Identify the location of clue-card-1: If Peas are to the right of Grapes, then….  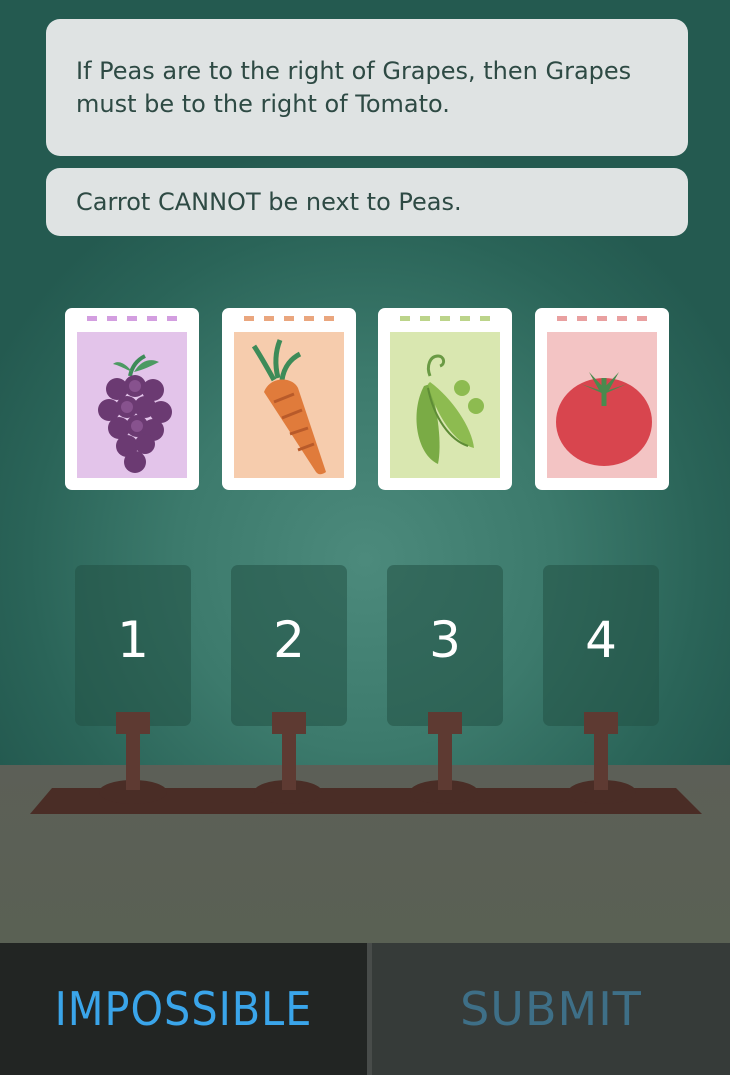
(367, 87).